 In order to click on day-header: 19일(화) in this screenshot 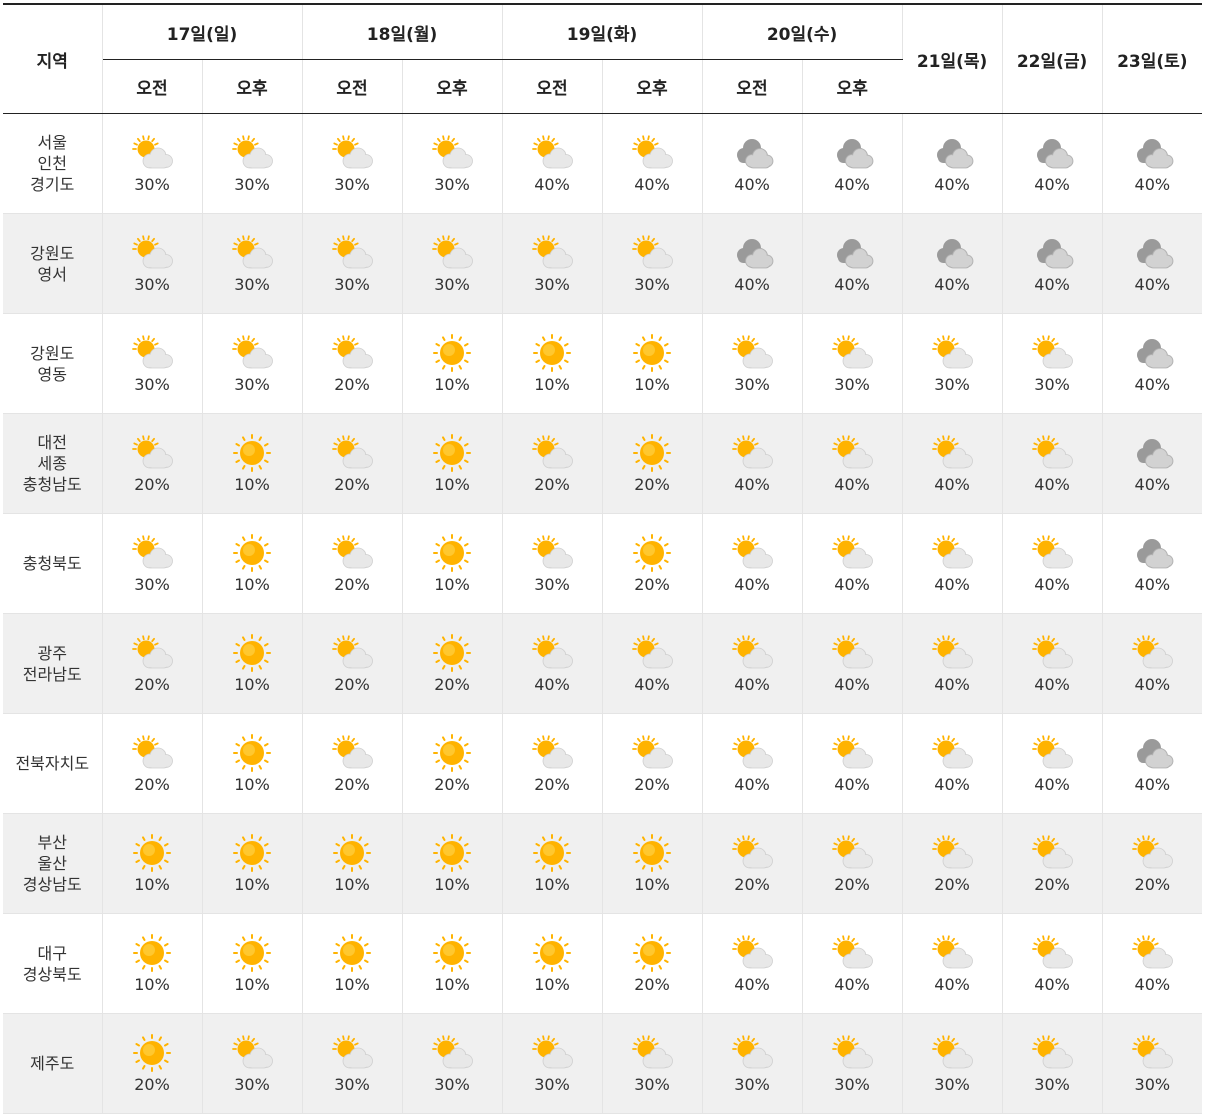, I will do `click(602, 31)`.